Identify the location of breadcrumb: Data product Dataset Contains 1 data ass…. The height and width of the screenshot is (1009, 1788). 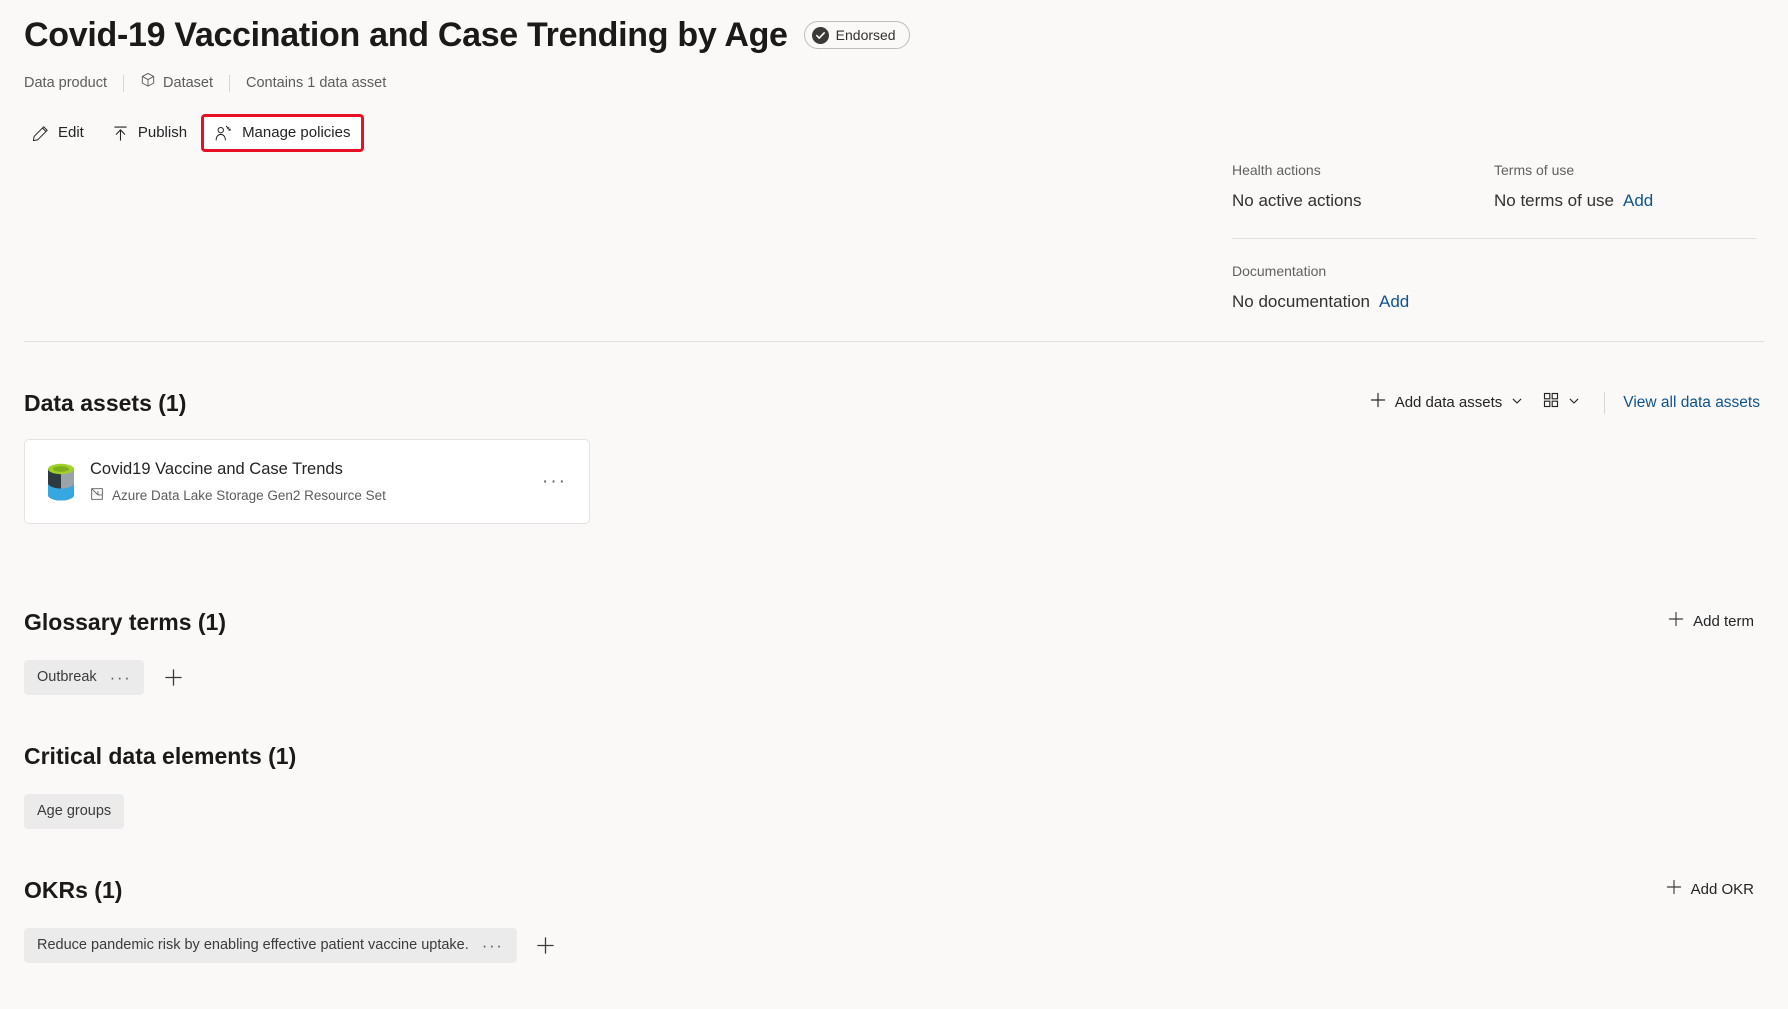
(894, 83).